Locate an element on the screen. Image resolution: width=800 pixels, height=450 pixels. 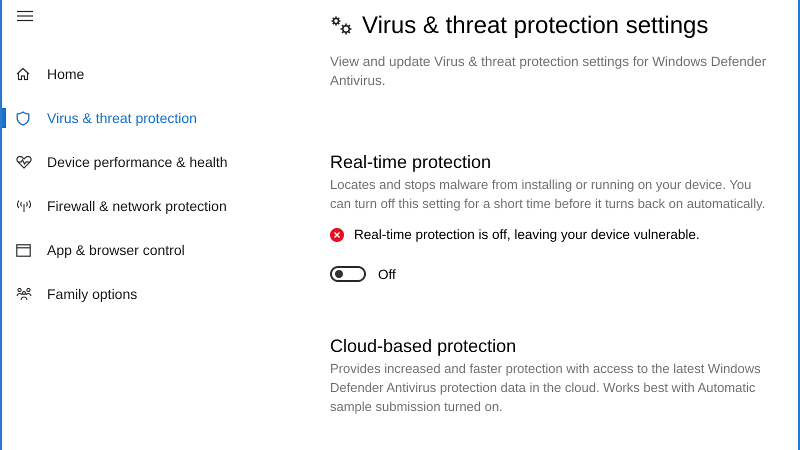
nav-item: Firewall & network protection is located at coordinates (151, 206).